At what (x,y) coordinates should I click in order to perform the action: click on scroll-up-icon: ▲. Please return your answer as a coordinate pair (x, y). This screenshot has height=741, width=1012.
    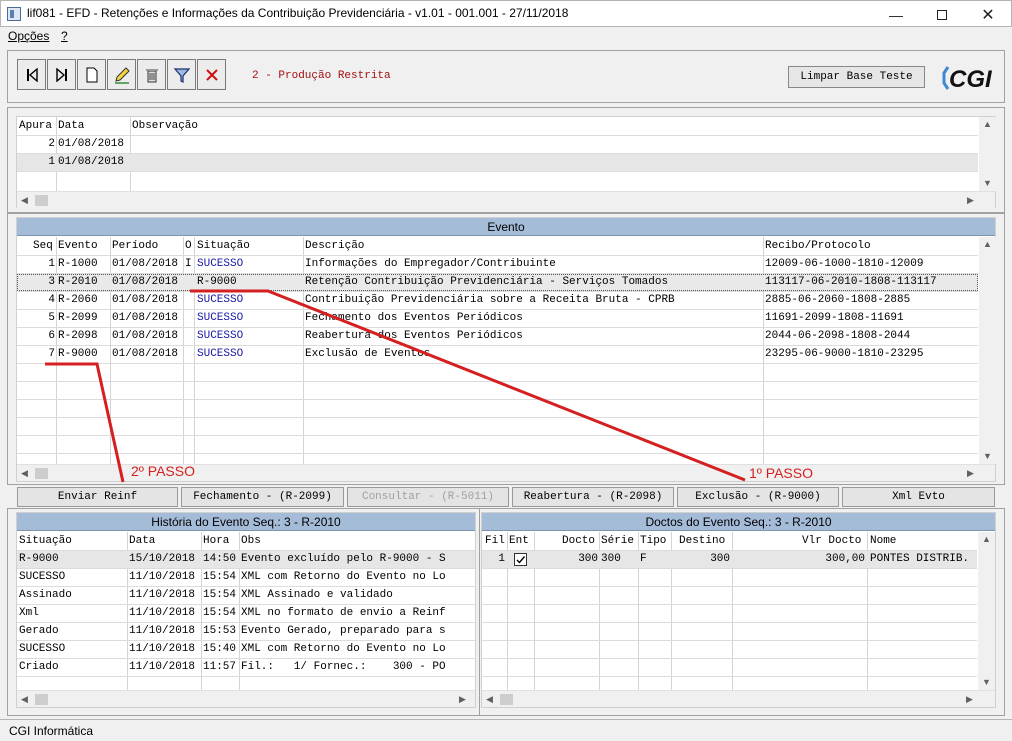
    Looking at the image, I should click on (986, 539).